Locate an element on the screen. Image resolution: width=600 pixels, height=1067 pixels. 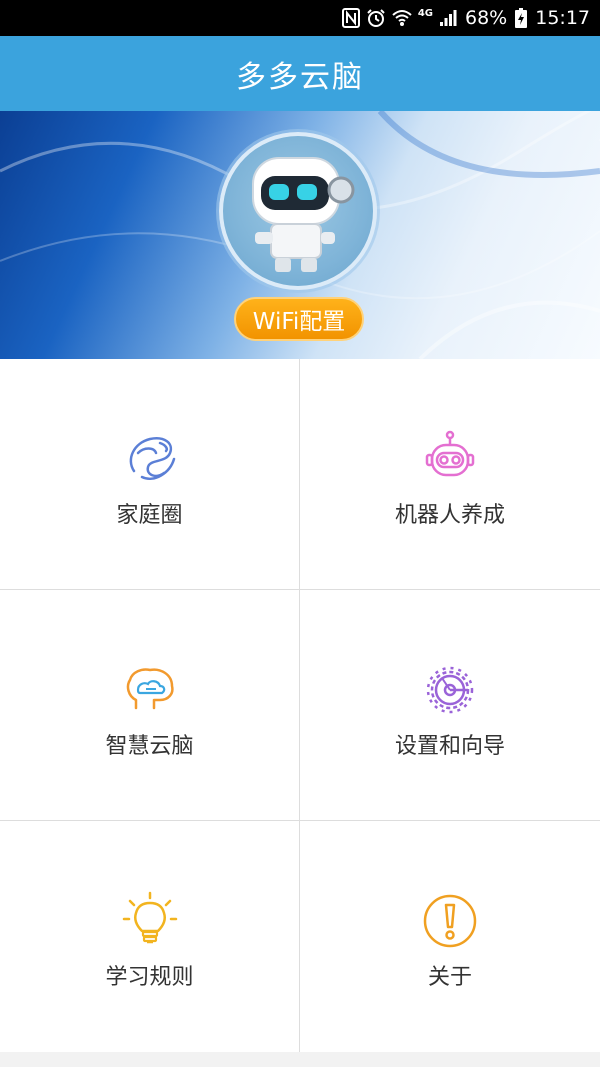
bottom-spacer is located at coordinates (300, 1059).